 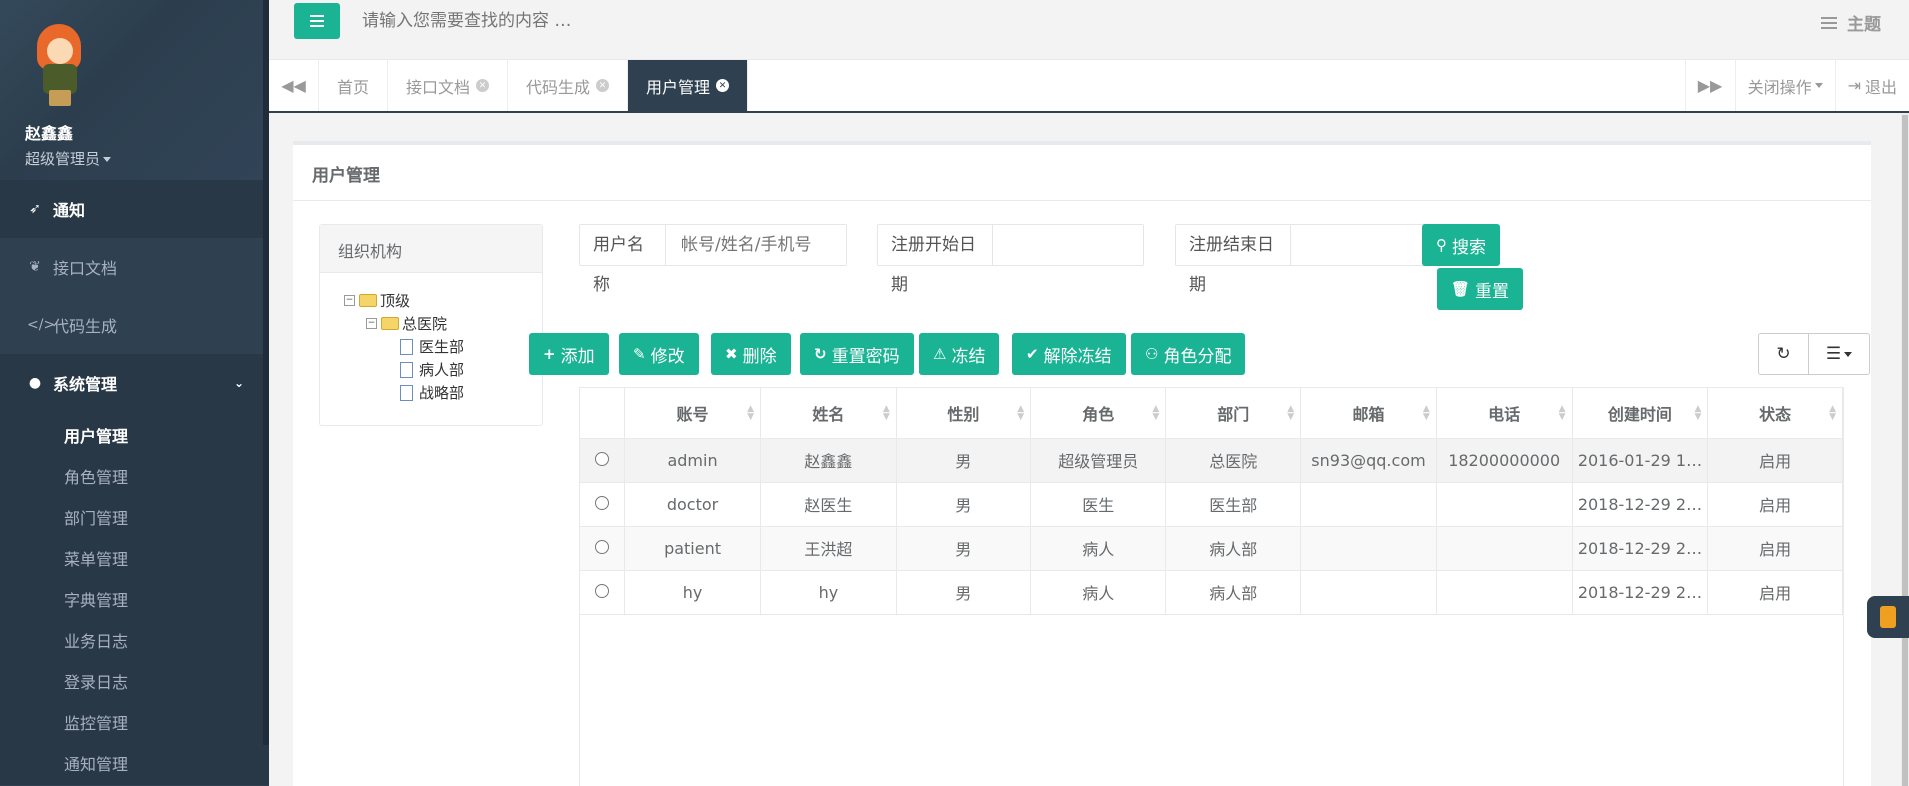 I want to click on edit-button: ✎ 修改, so click(x=659, y=354).